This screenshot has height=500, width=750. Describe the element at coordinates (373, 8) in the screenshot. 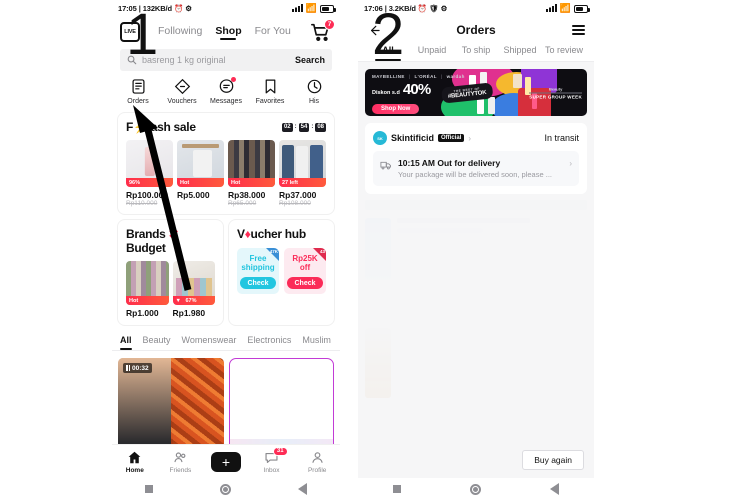

I see `status-time: 17:06` at that location.